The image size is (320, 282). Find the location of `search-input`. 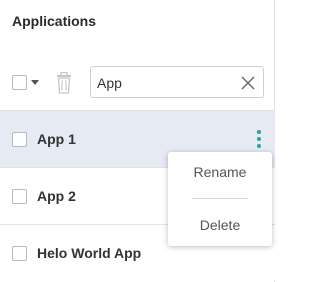

search-input is located at coordinates (167, 83).